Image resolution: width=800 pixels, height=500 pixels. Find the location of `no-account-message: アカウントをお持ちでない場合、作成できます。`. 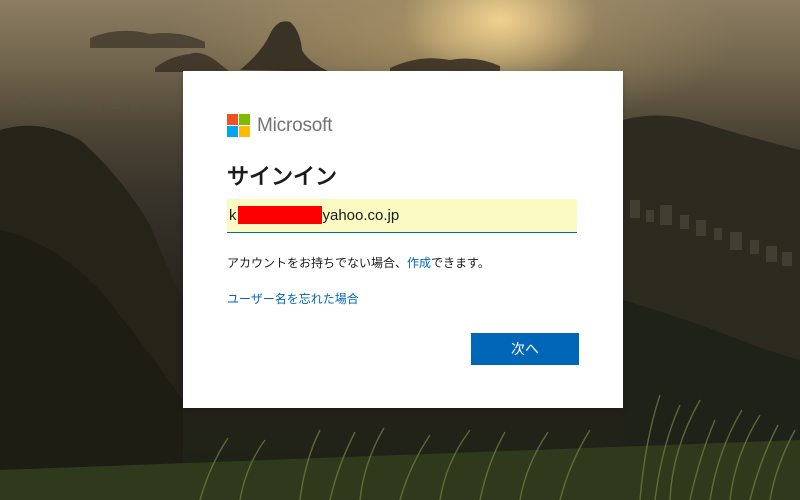

no-account-message: アカウントをお持ちでない場合、作成できます。 is located at coordinates (358, 262).